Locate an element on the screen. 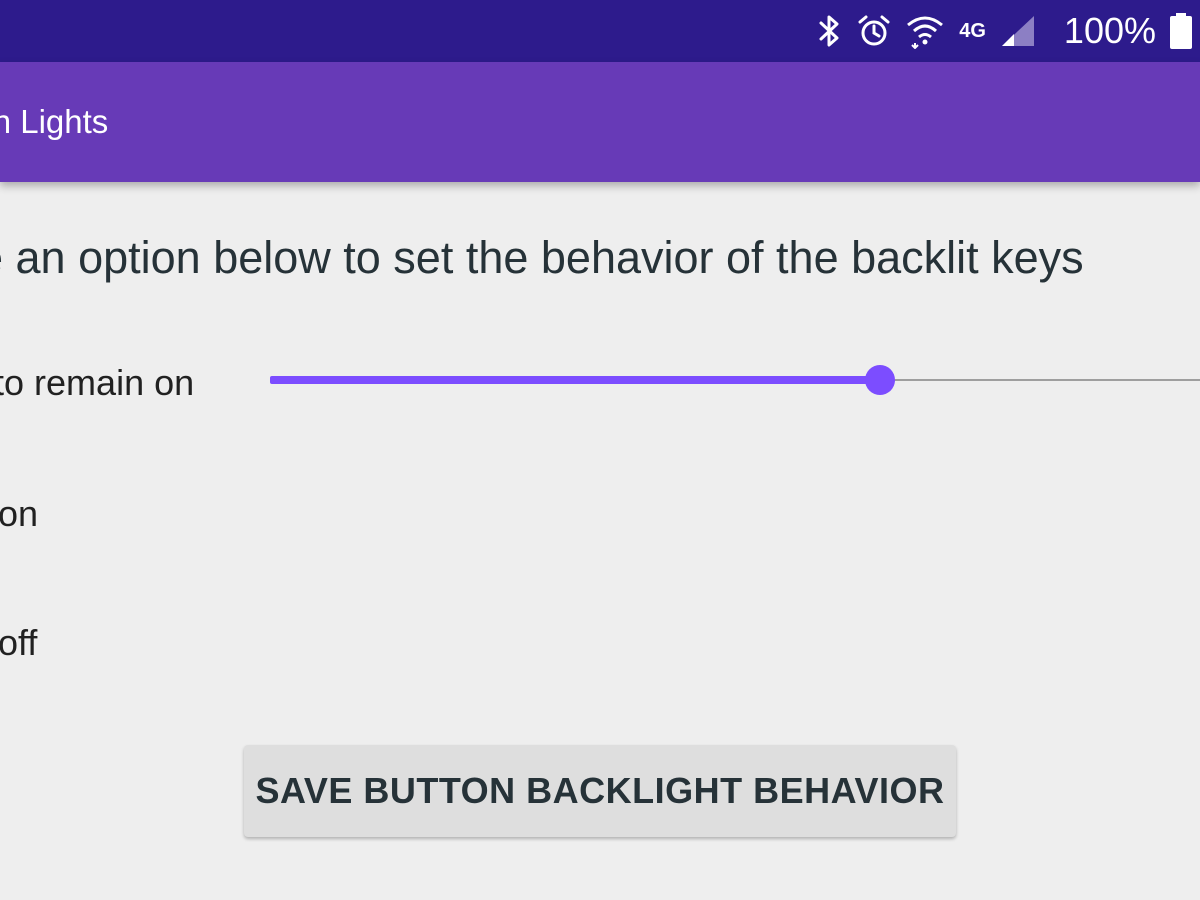  app-bar: tton Lights is located at coordinates (600, 122).